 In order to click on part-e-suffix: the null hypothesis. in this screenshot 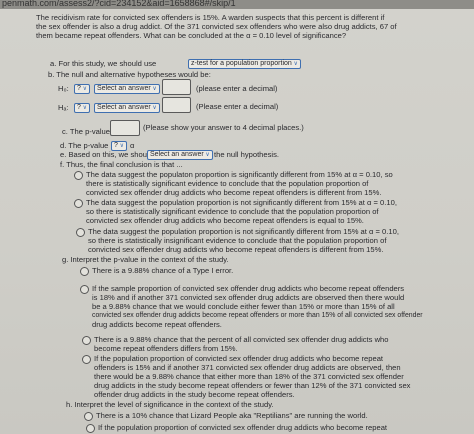, I will do `click(247, 154)`.